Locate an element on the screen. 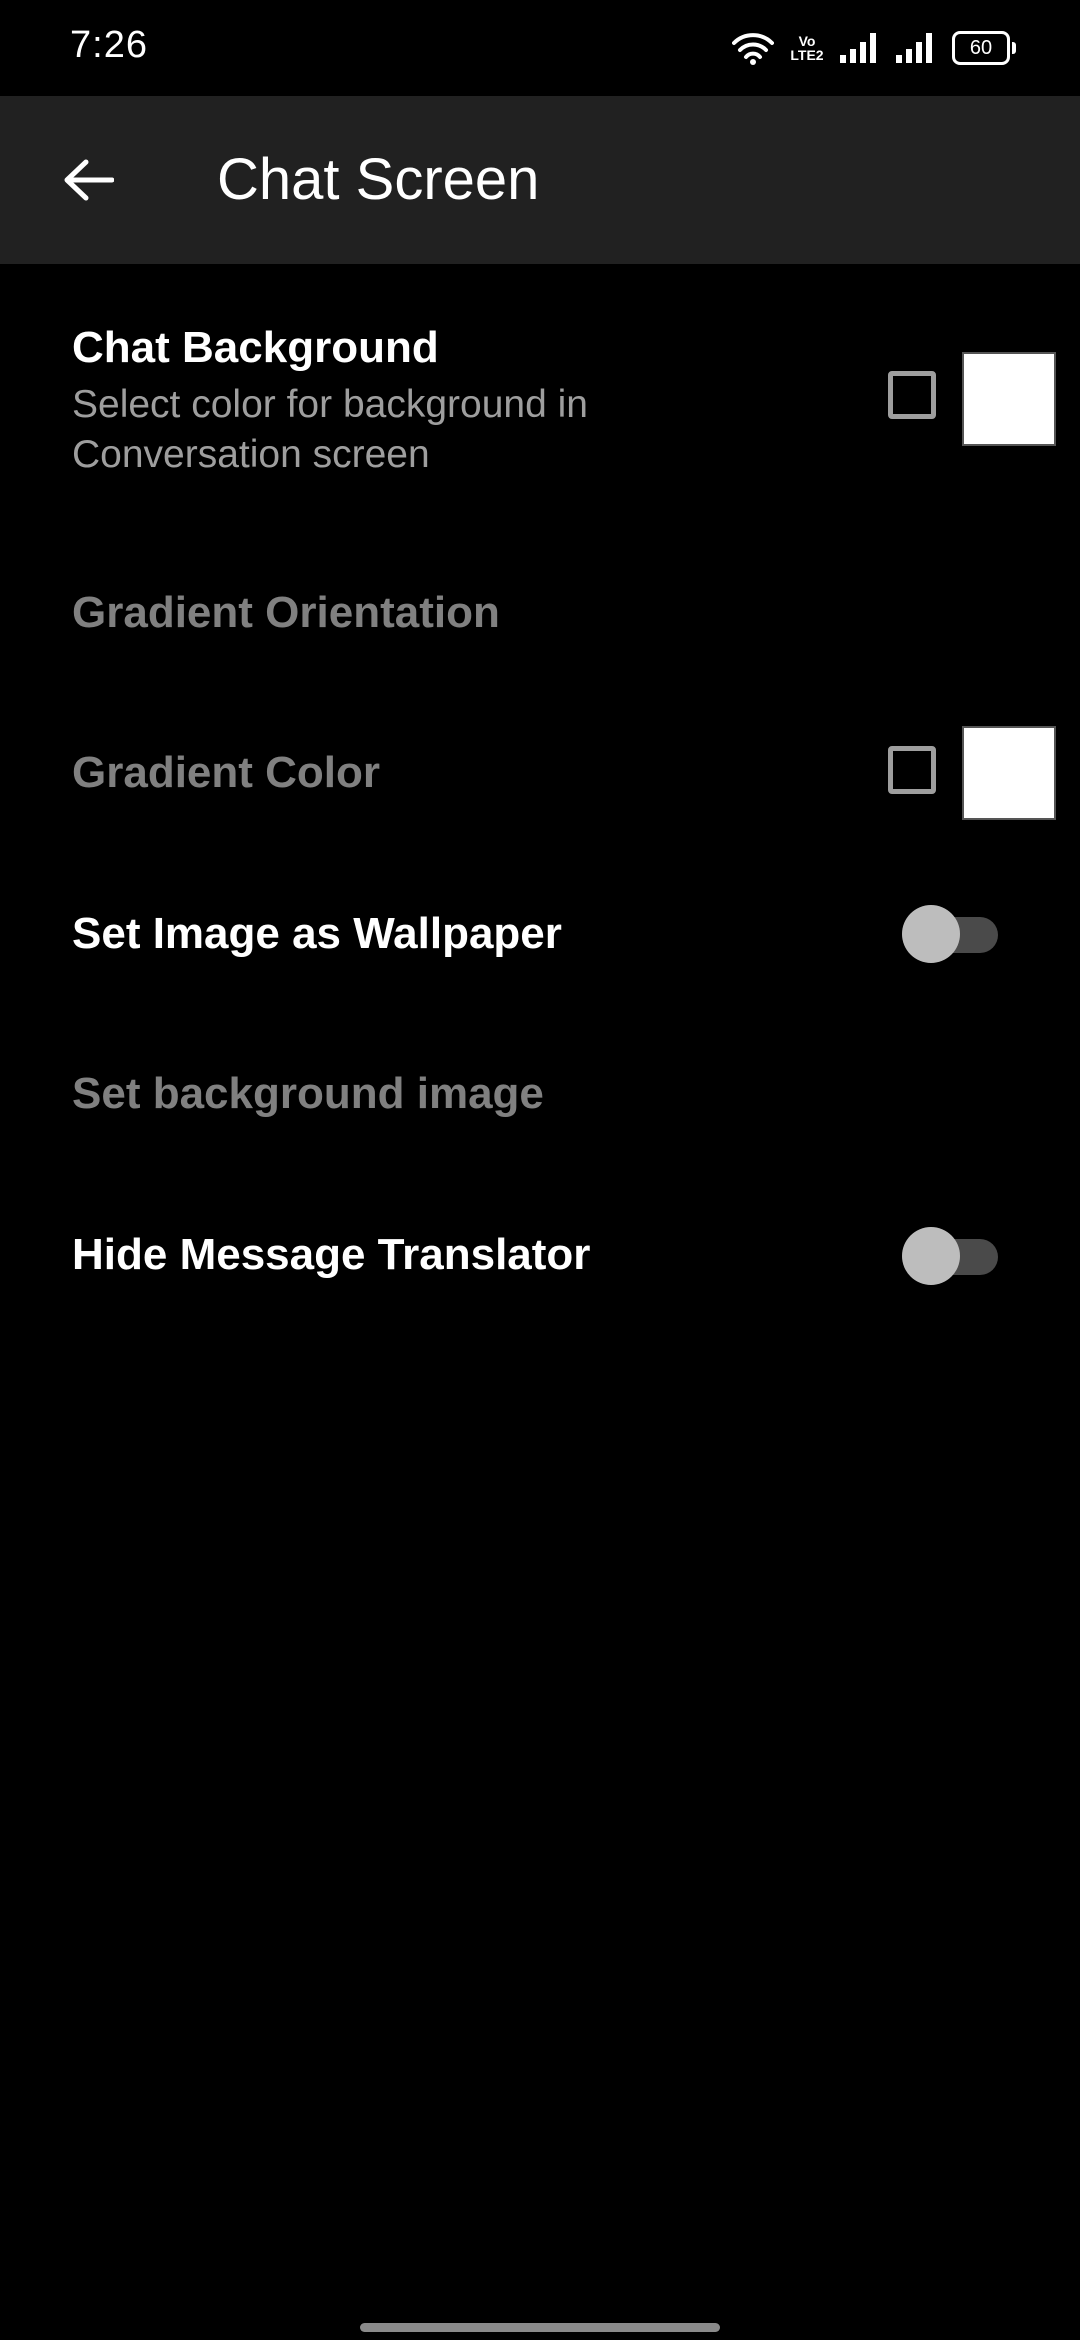 The image size is (1080, 2340). setting-set-background-image: Set background image is located at coordinates (540, 1097).